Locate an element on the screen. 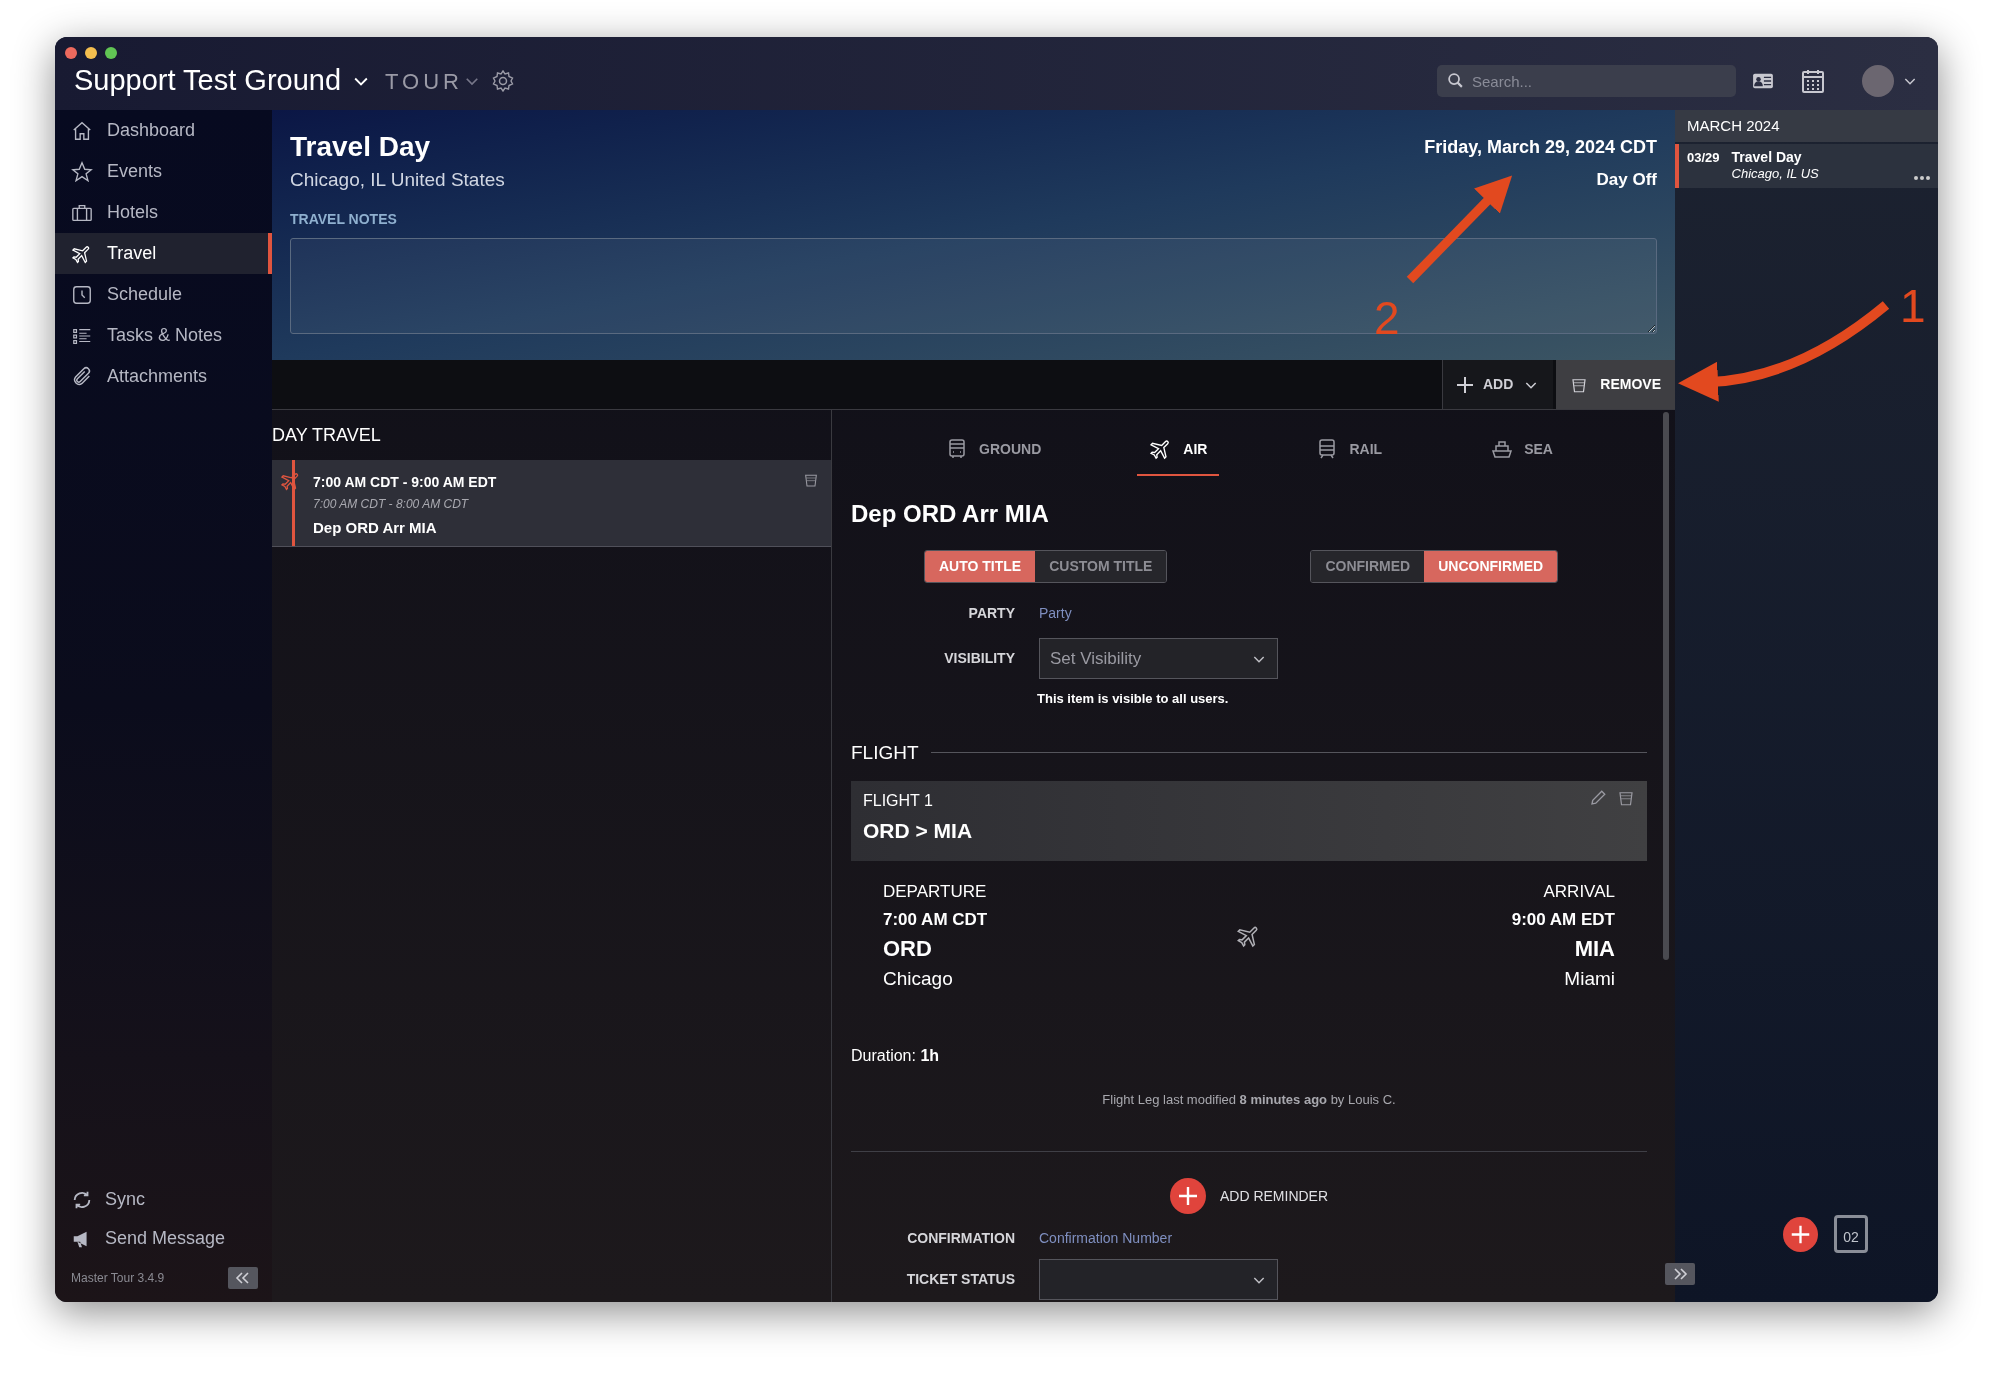 The width and height of the screenshot is (1994, 1376). add-button: ADD is located at coordinates (1497, 384).